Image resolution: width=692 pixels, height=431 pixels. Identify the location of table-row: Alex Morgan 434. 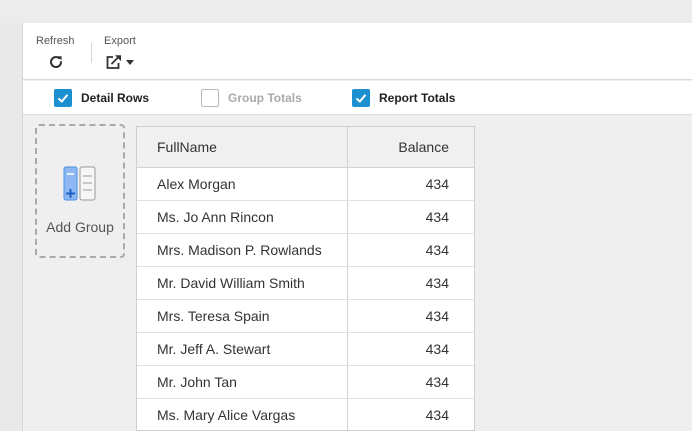
(305, 184).